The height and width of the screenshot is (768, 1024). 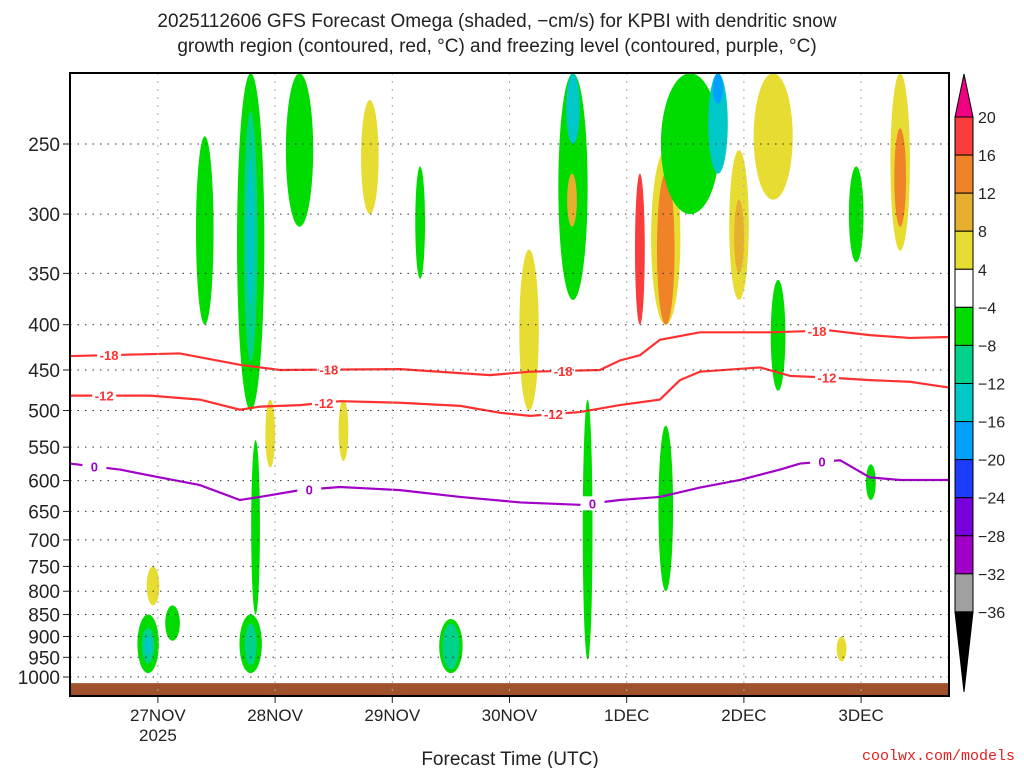 I want to click on colorbar-label: 16, so click(x=987, y=156).